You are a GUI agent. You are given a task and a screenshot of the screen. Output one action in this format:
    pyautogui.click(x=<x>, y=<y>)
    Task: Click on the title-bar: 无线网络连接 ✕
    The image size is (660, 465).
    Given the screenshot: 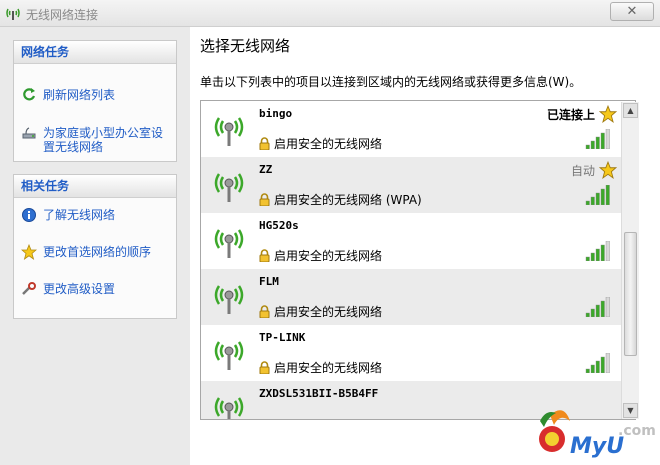 What is the action you would take?
    pyautogui.click(x=330, y=13)
    